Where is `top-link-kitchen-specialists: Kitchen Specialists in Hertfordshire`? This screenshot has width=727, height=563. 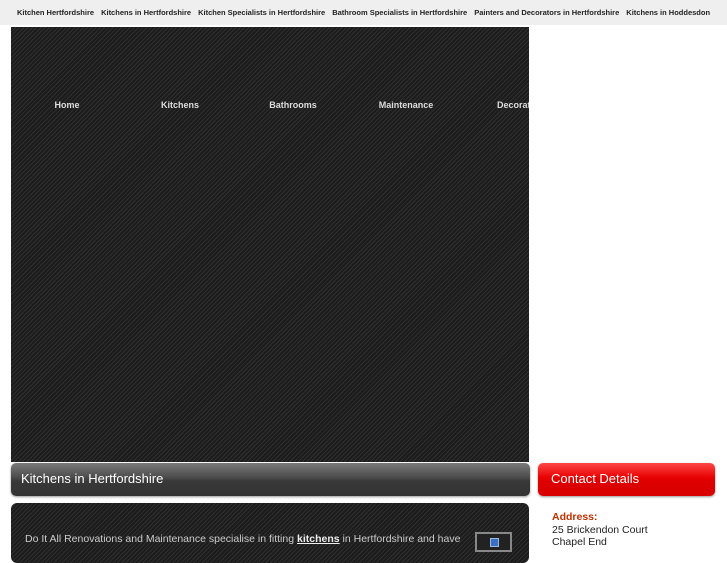
top-link-kitchen-specialists: Kitchen Specialists in Hertfordshire is located at coordinates (261, 12).